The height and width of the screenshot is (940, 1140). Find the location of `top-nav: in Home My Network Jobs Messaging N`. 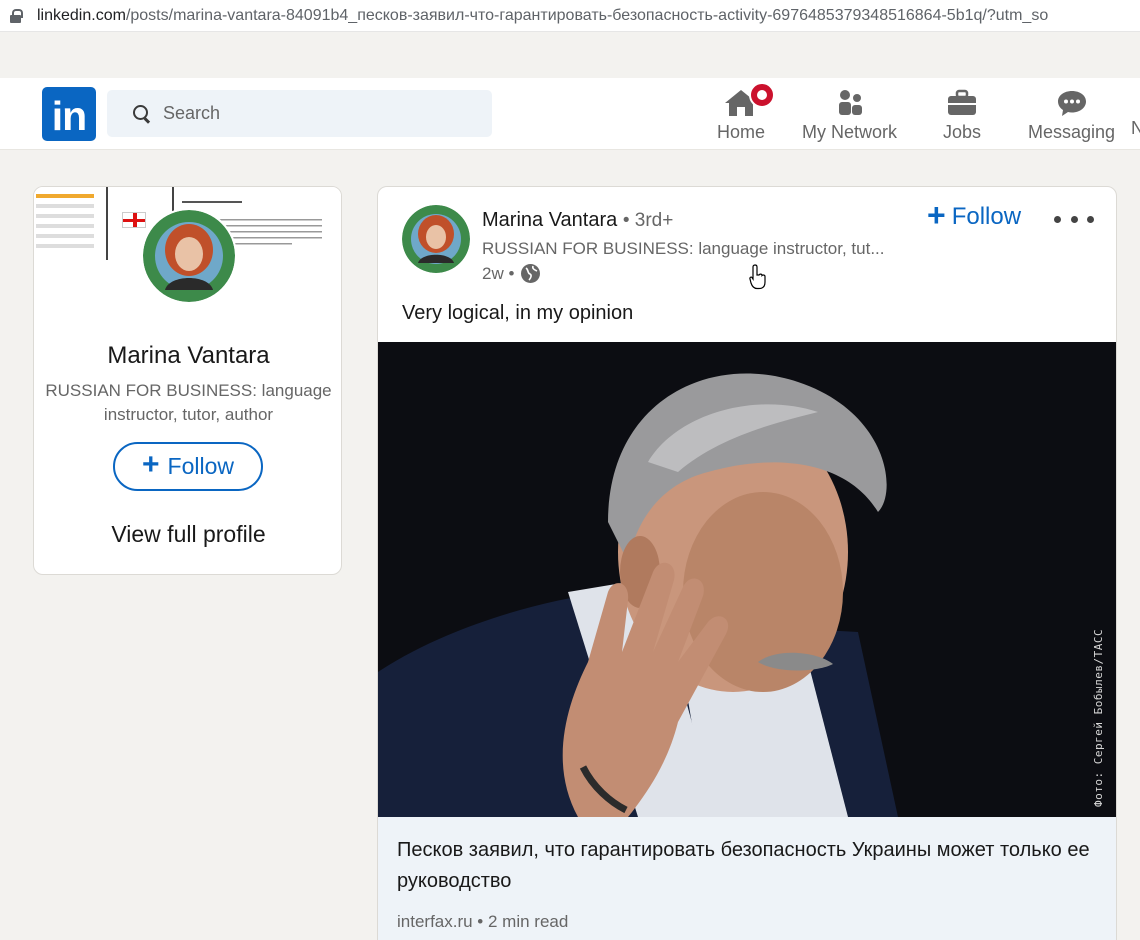

top-nav: in Home My Network Jobs Messaging N is located at coordinates (570, 114).